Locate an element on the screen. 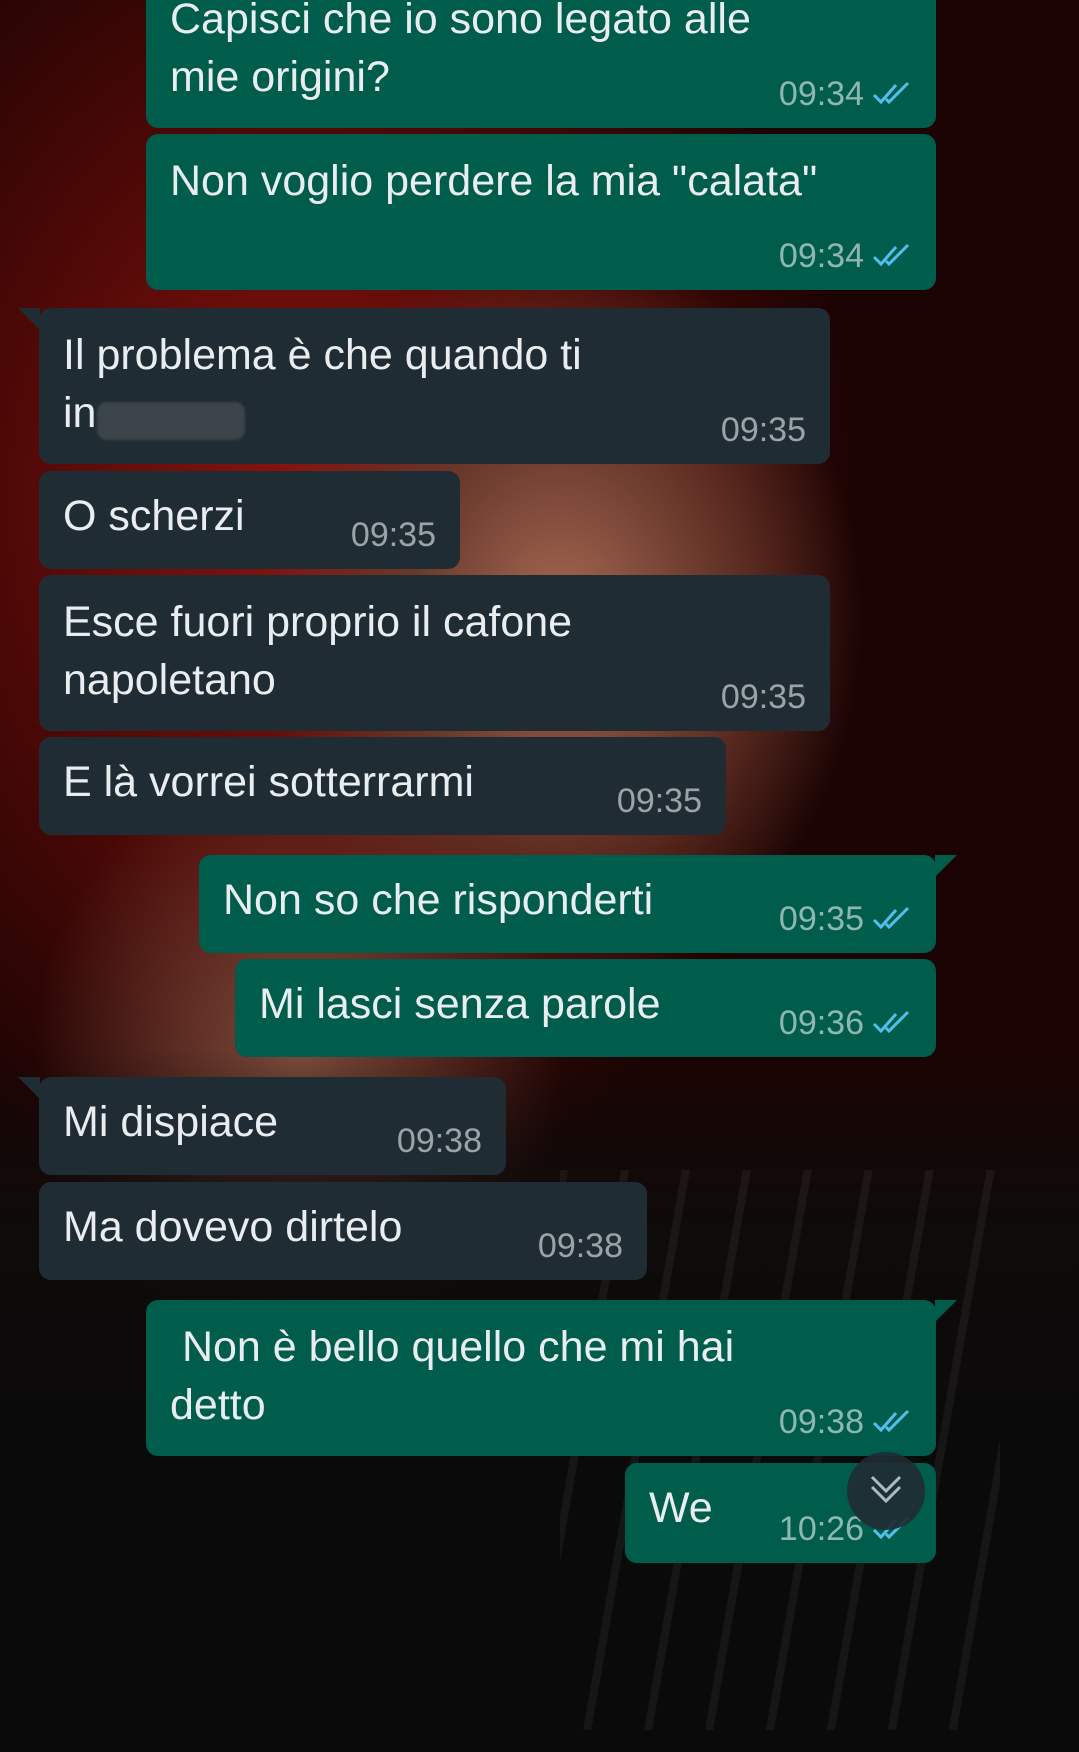 This screenshot has height=1752, width=1079. message-meta: 09:36 is located at coordinates (846, 1023).